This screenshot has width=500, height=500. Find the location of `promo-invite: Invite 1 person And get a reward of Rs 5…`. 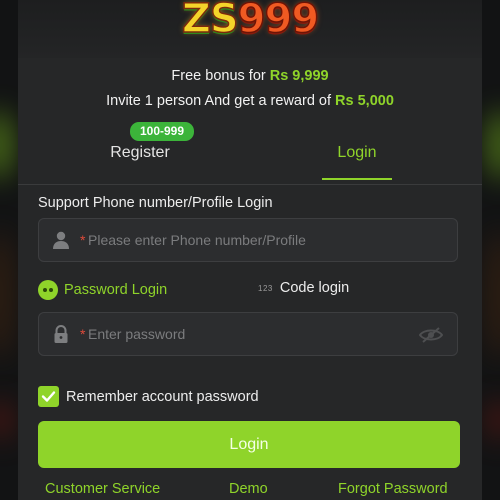

promo-invite: Invite 1 person And get a reward of Rs 5… is located at coordinates (250, 101).